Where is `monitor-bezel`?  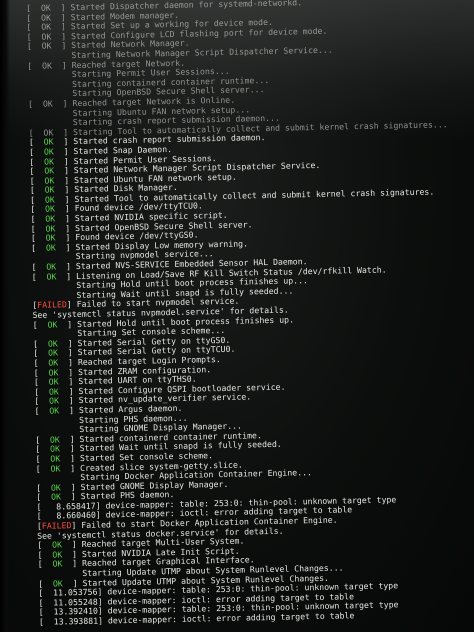
monitor-bezel is located at coordinates (5, 316).